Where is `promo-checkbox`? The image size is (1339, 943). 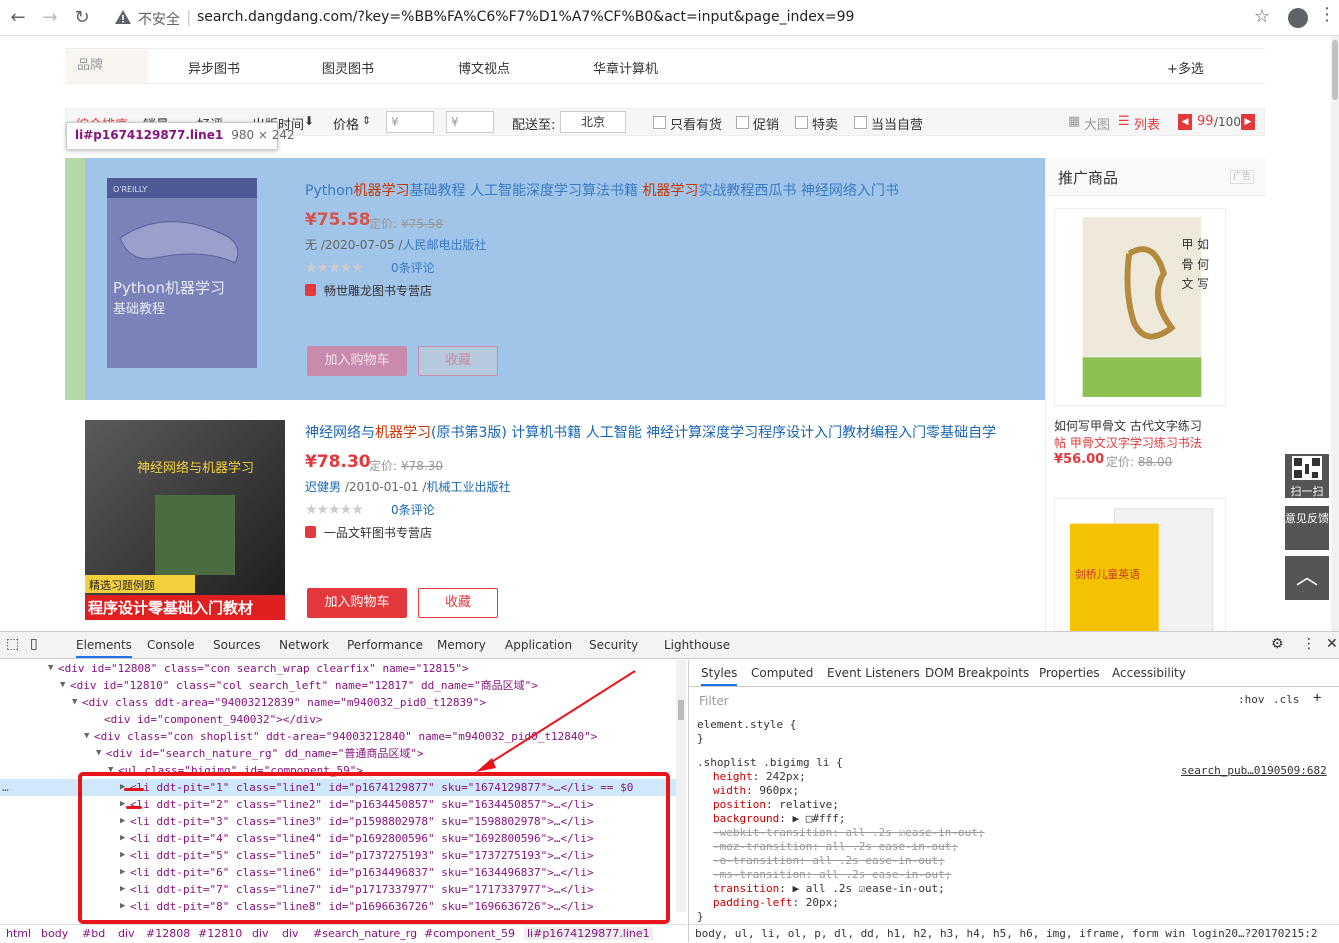
promo-checkbox is located at coordinates (742, 122).